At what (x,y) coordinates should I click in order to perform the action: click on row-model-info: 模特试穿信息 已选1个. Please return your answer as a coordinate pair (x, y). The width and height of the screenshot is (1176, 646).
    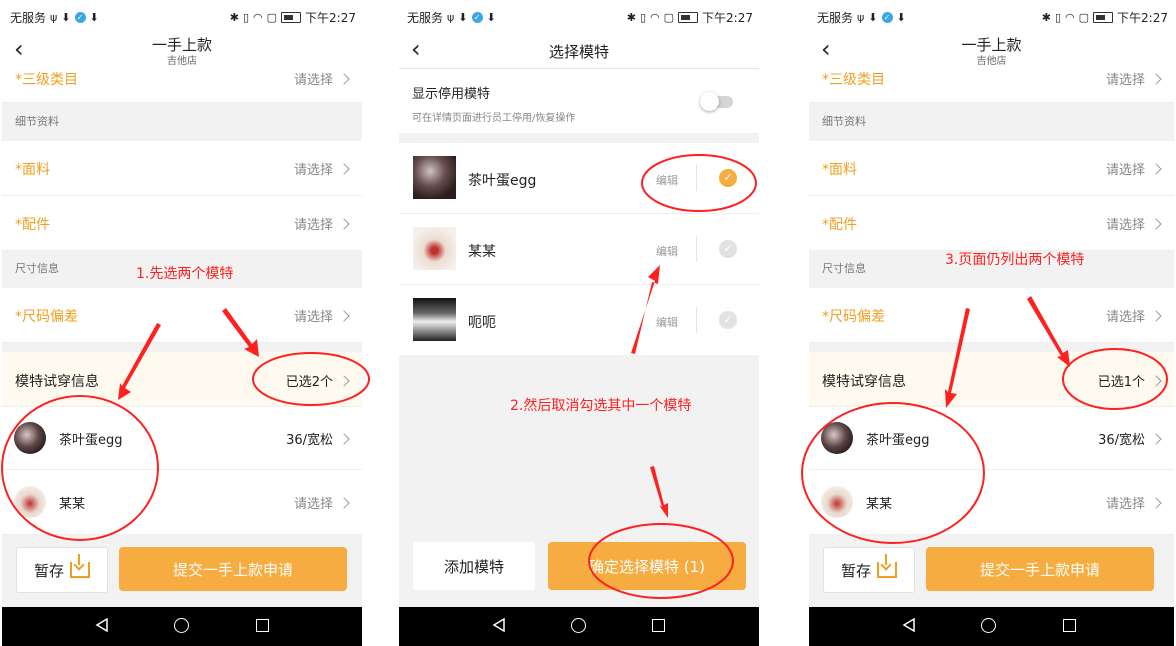
    Looking at the image, I should click on (991, 379).